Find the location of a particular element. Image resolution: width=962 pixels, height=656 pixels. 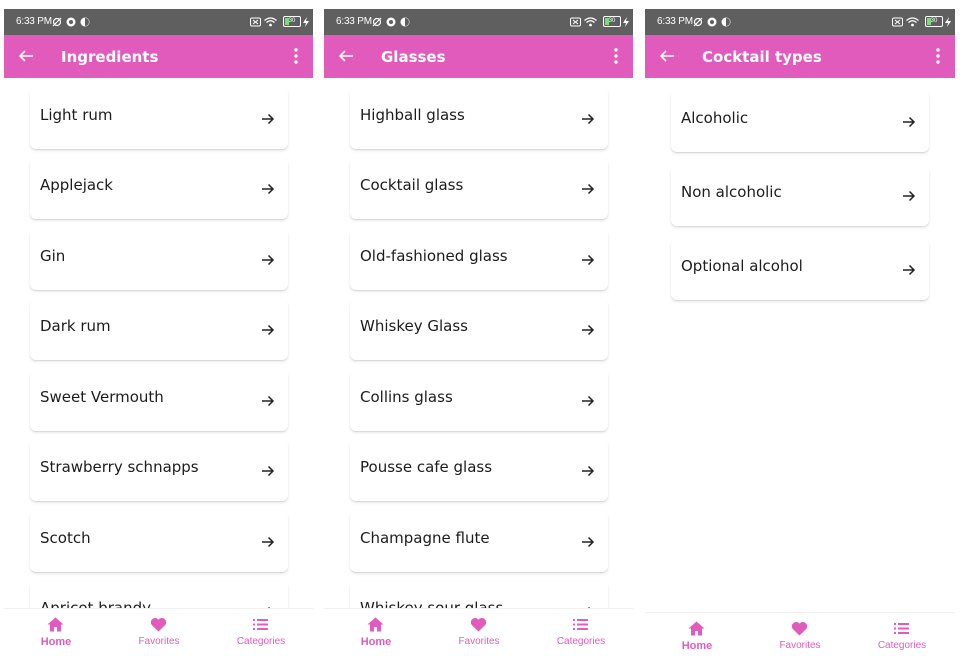

list-item: Dark rum is located at coordinates (159, 329).